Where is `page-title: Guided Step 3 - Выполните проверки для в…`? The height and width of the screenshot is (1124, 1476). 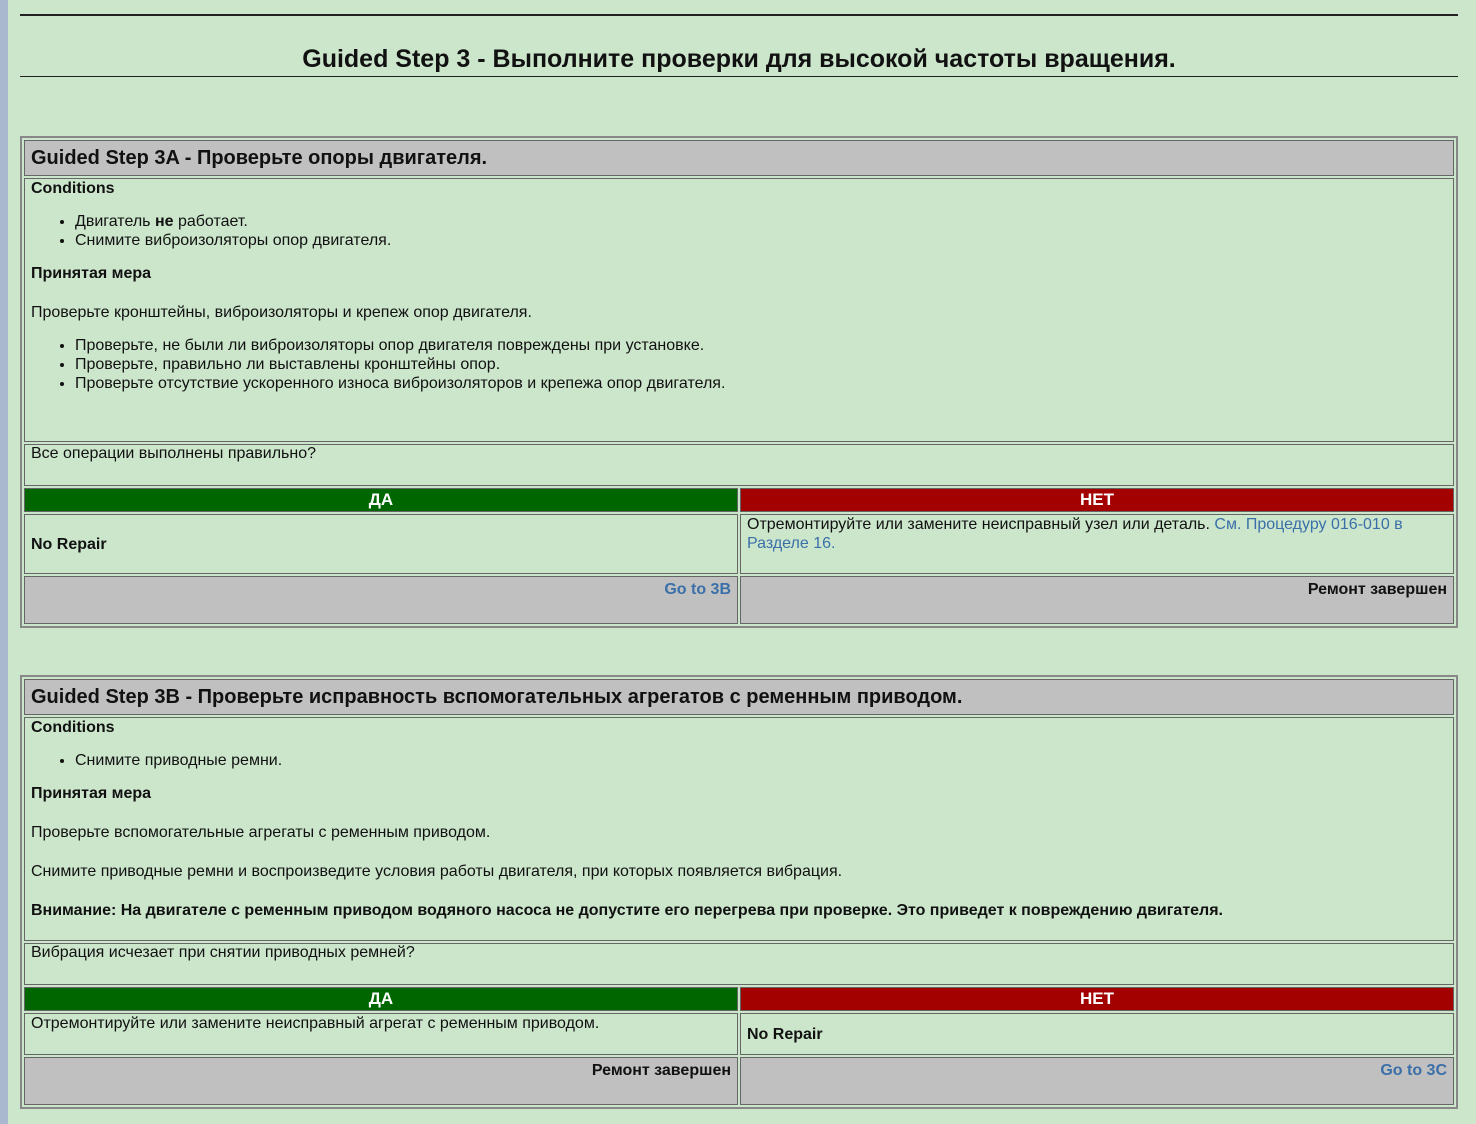
page-title: Guided Step 3 - Выполните проверки для в… is located at coordinates (739, 60).